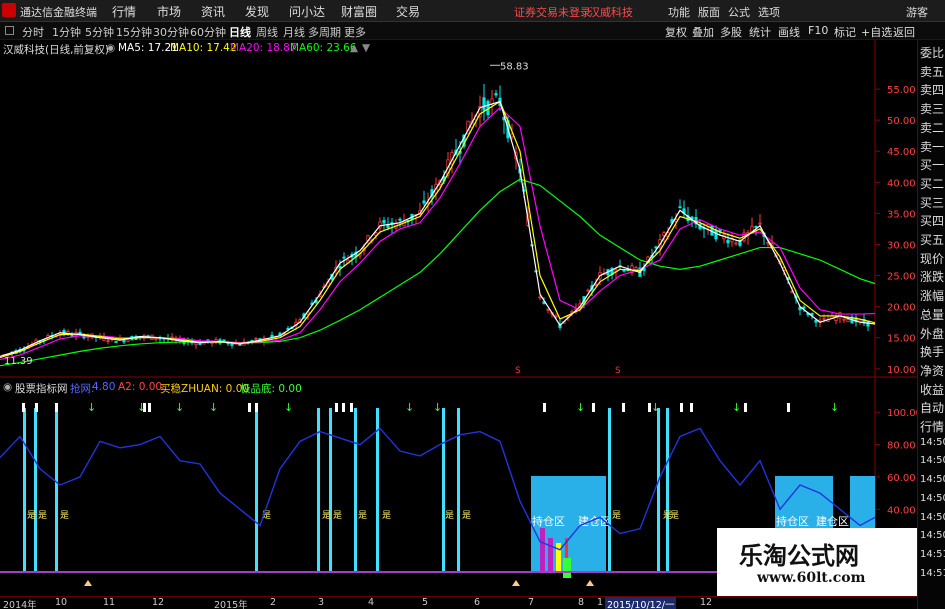 This screenshot has height=609, width=945. I want to click on side-panel-item: 14:50, so click(932, 442).